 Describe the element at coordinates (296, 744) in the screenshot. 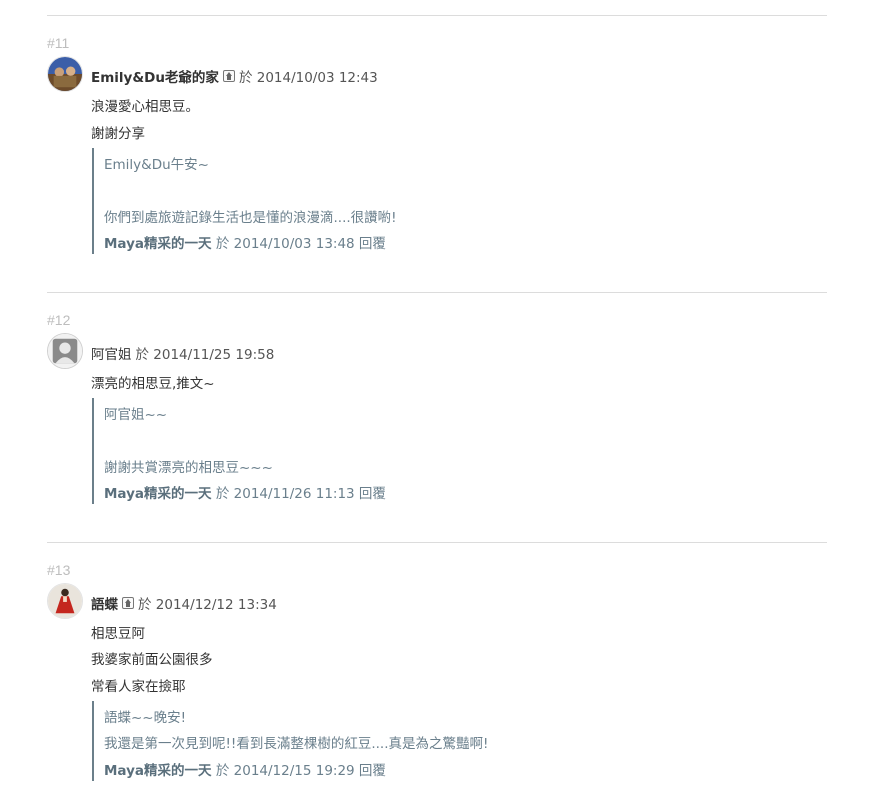

I see `reply-text: 我還是第一次見到呢!!看到長滿整棵樹的紅豆....真是為之驚豔啊!` at that location.